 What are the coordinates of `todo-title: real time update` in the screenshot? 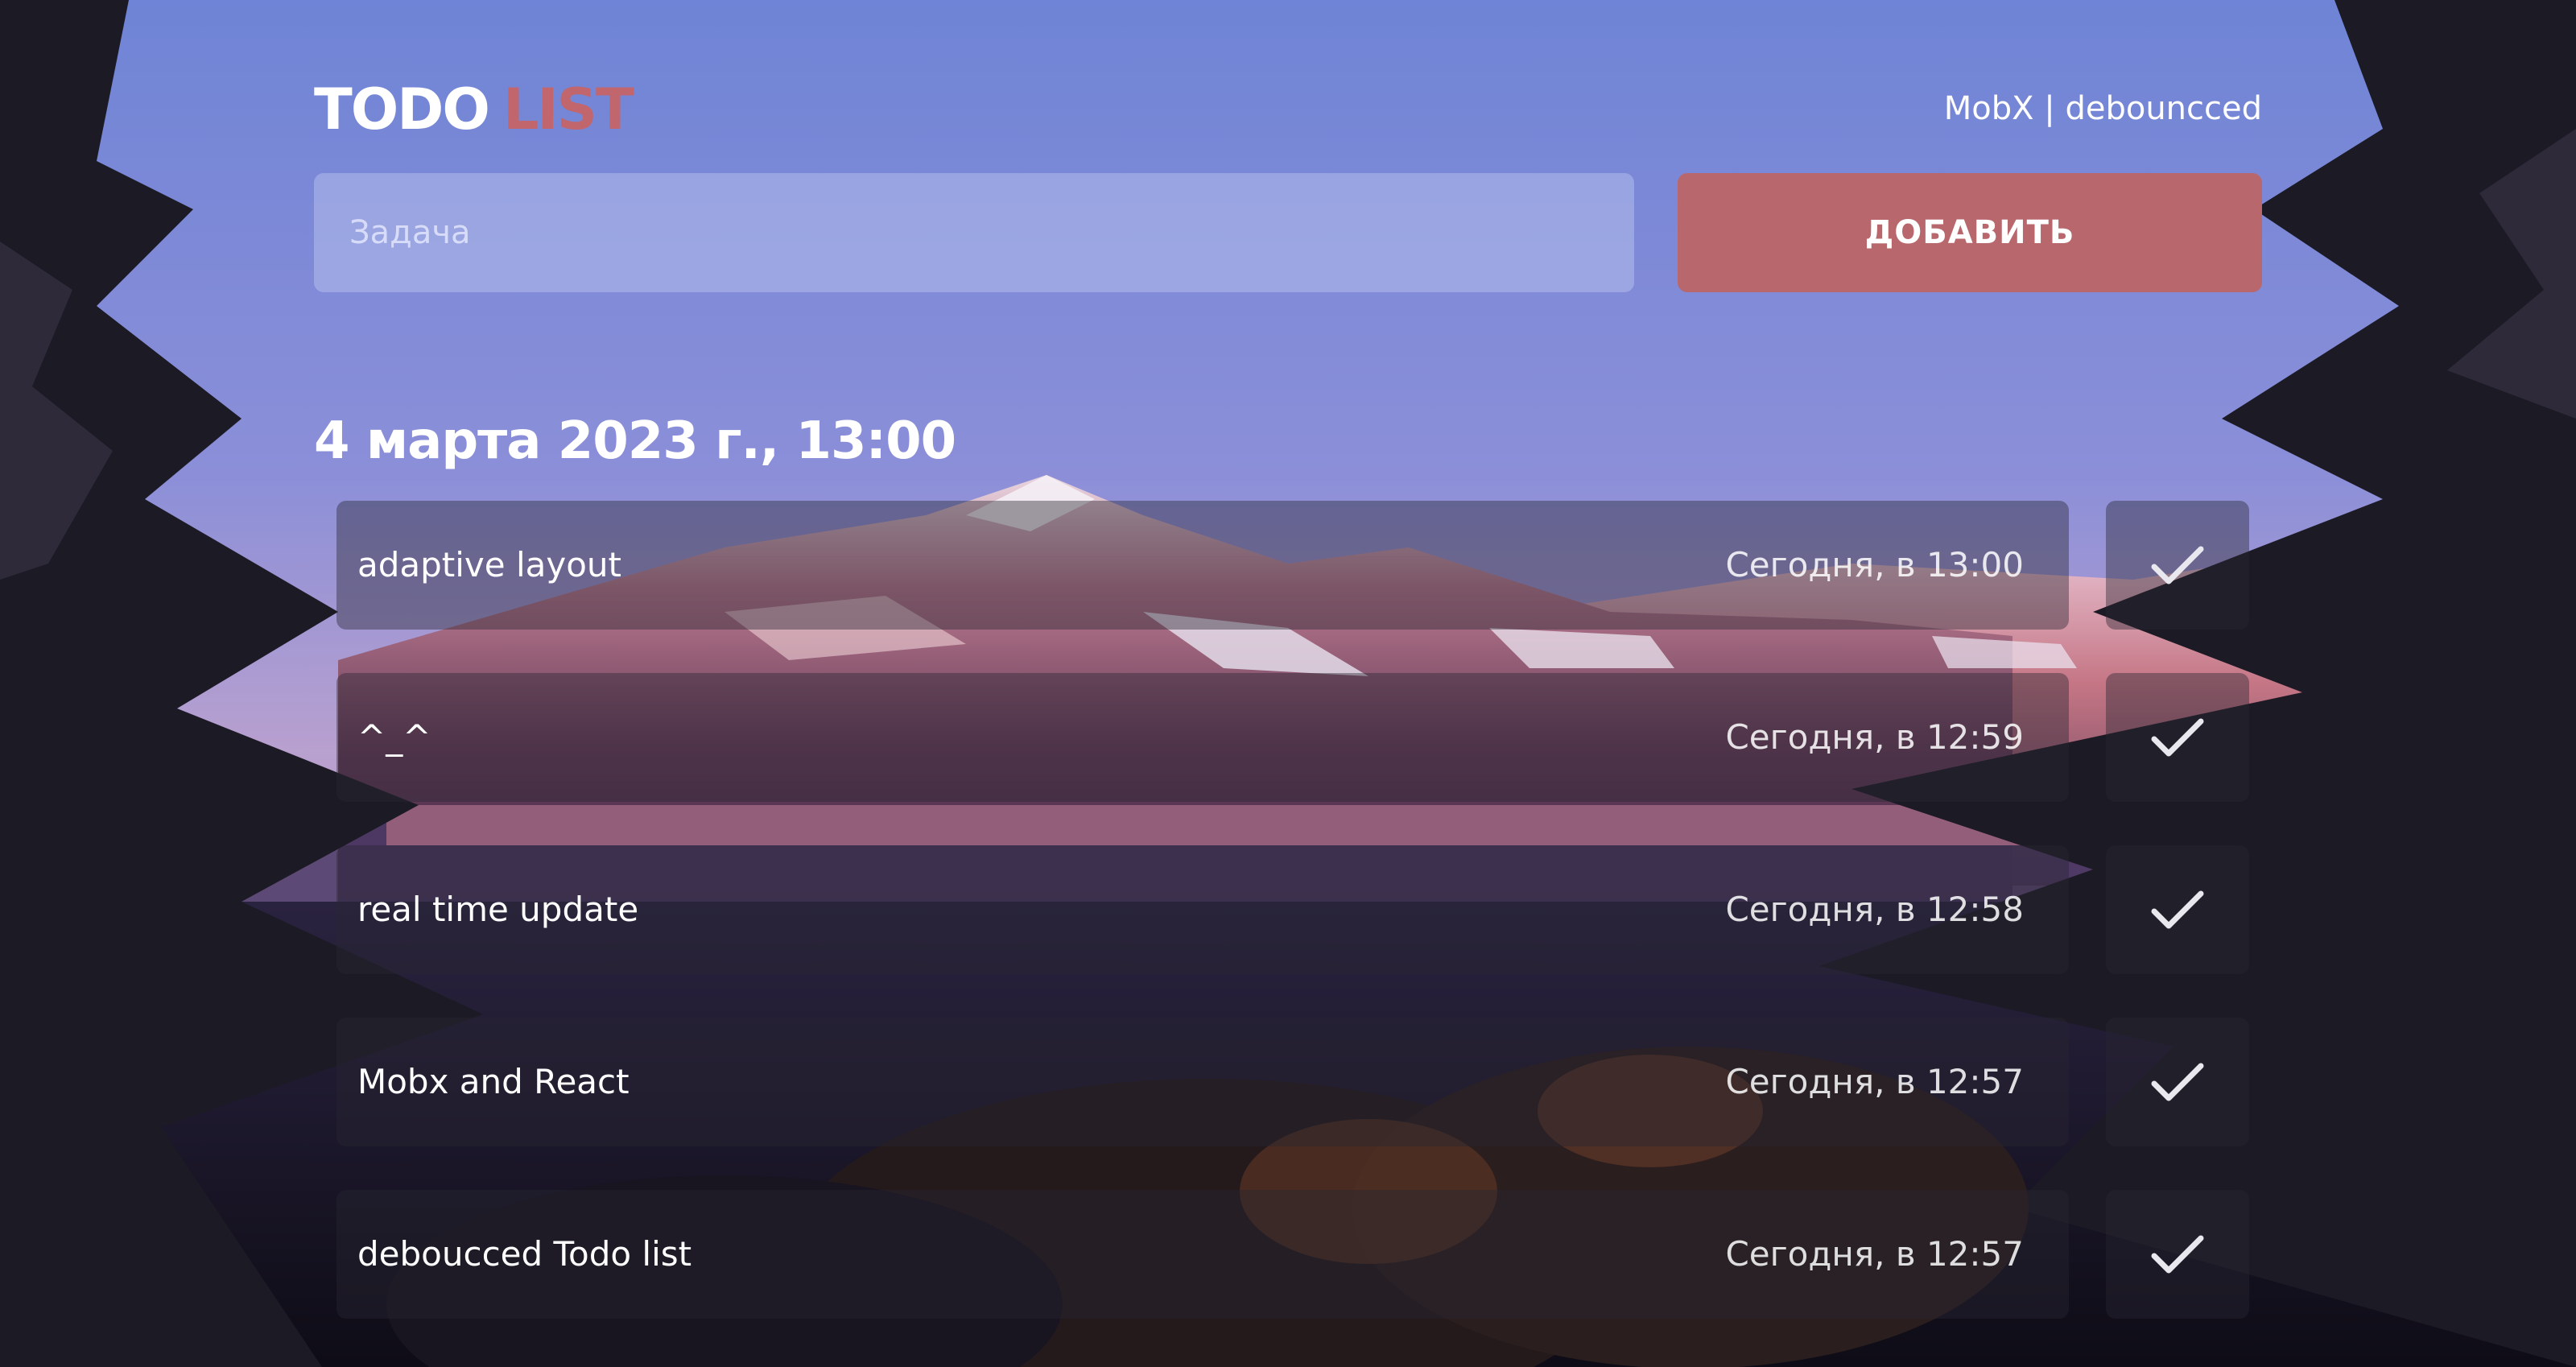 It's located at (498, 909).